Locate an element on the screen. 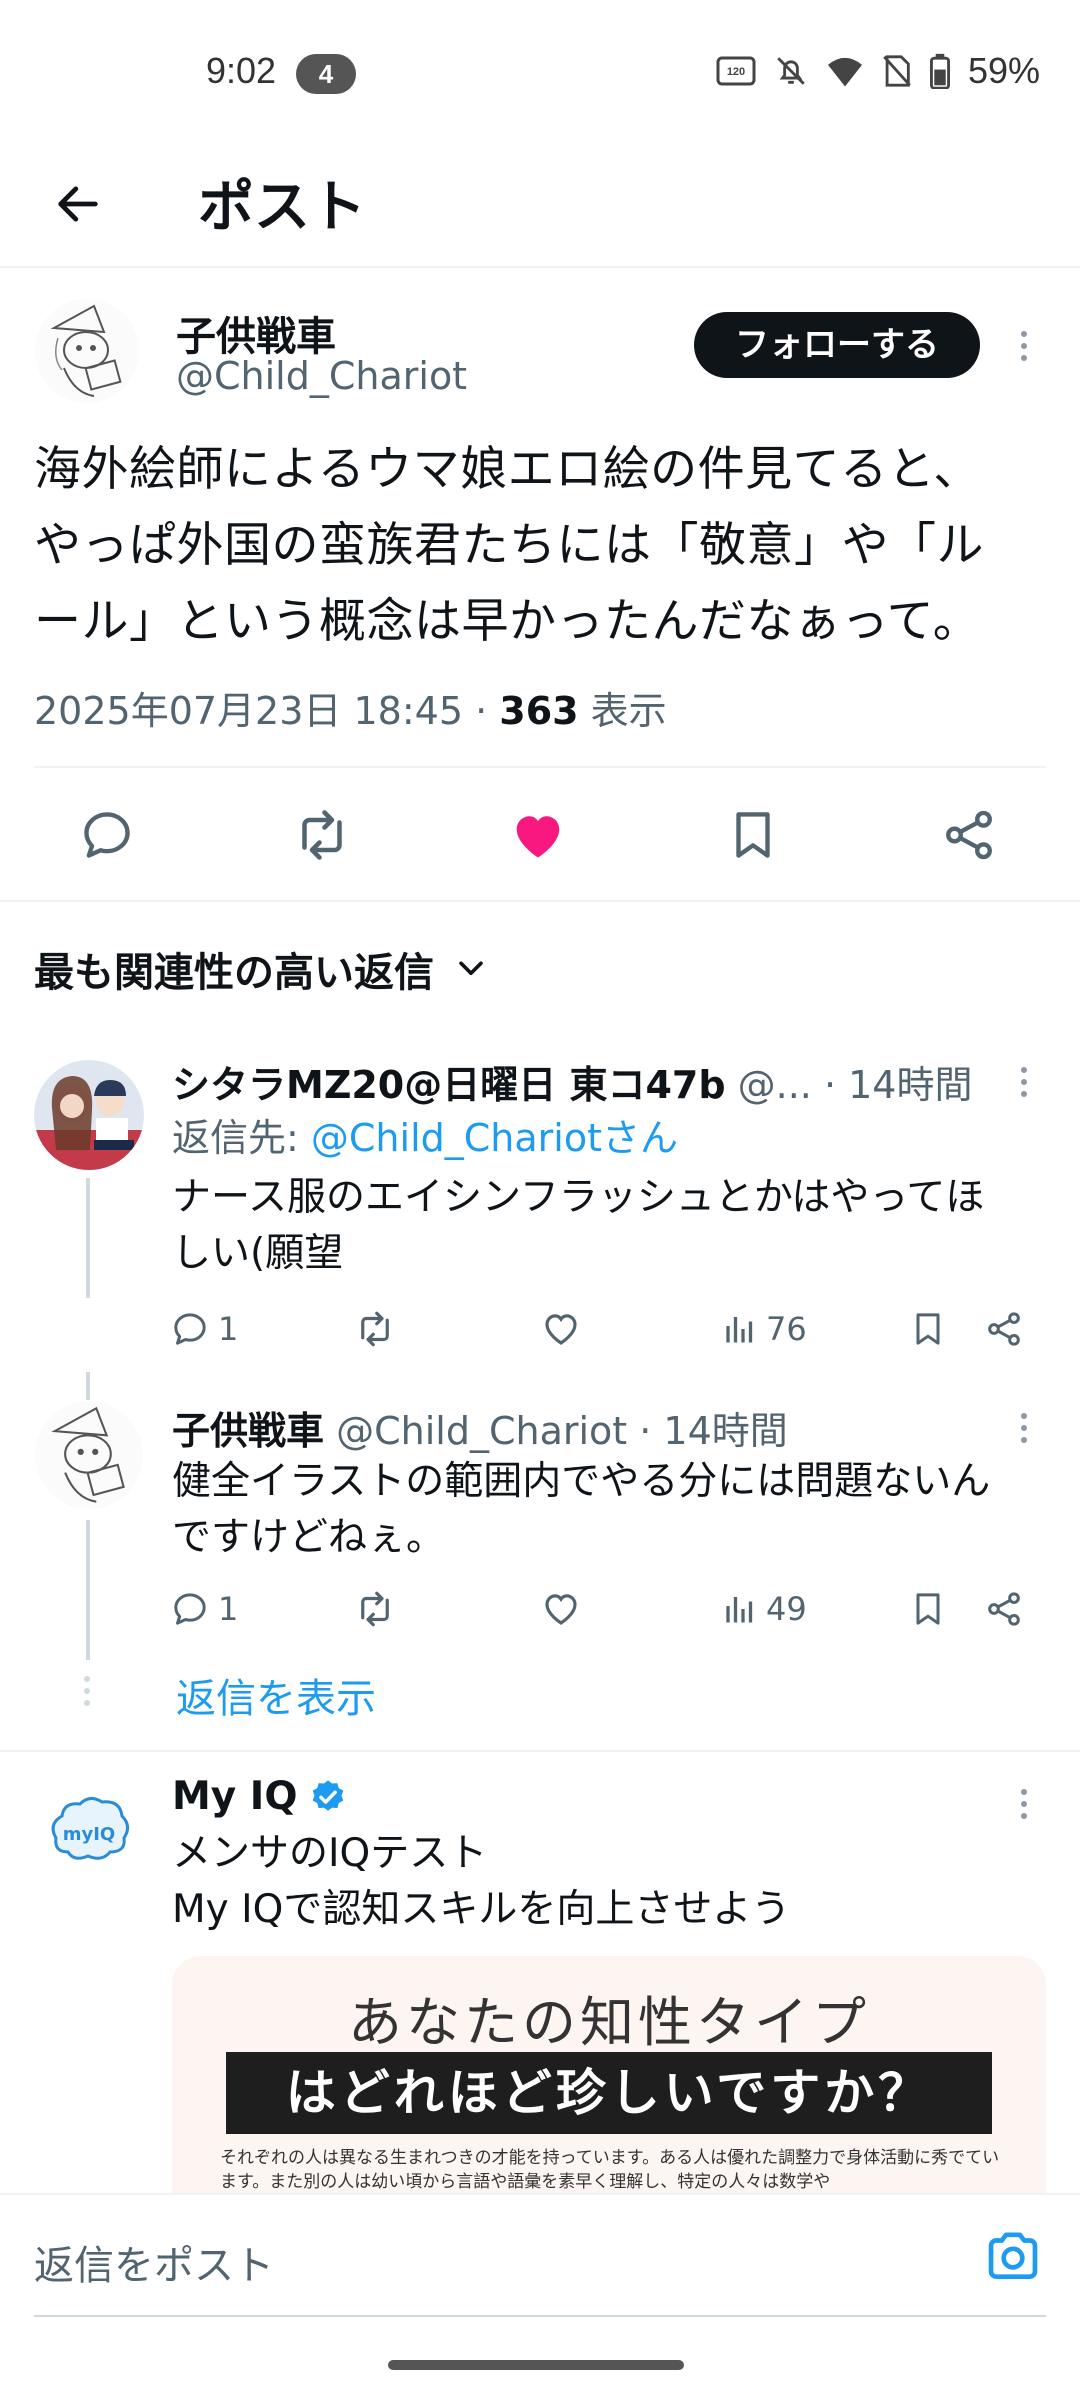 Image resolution: width=1080 pixels, height=2400 pixels. ad-avatar: myIQ is located at coordinates (89, 1835).